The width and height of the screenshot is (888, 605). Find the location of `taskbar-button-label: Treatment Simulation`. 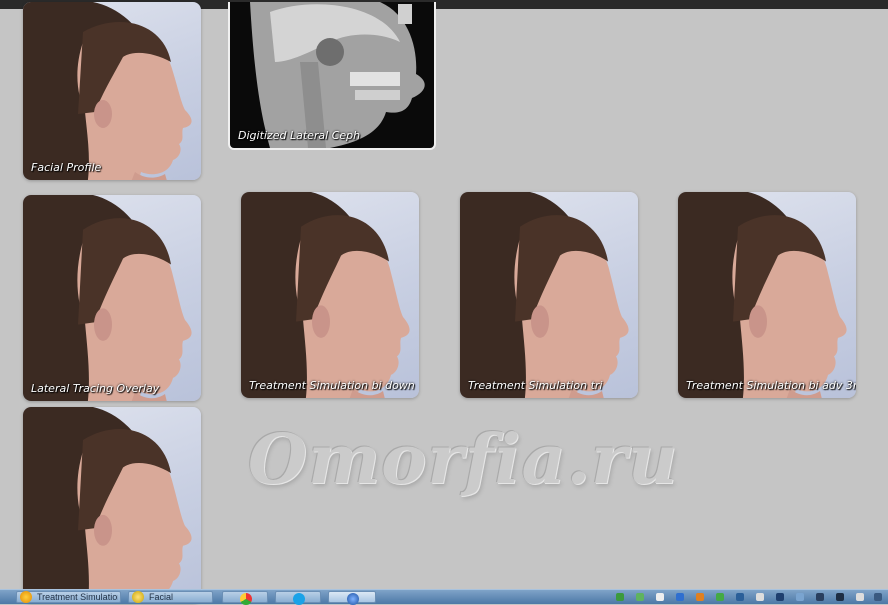

taskbar-button-label: Treatment Simulation is located at coordinates (77, 597).